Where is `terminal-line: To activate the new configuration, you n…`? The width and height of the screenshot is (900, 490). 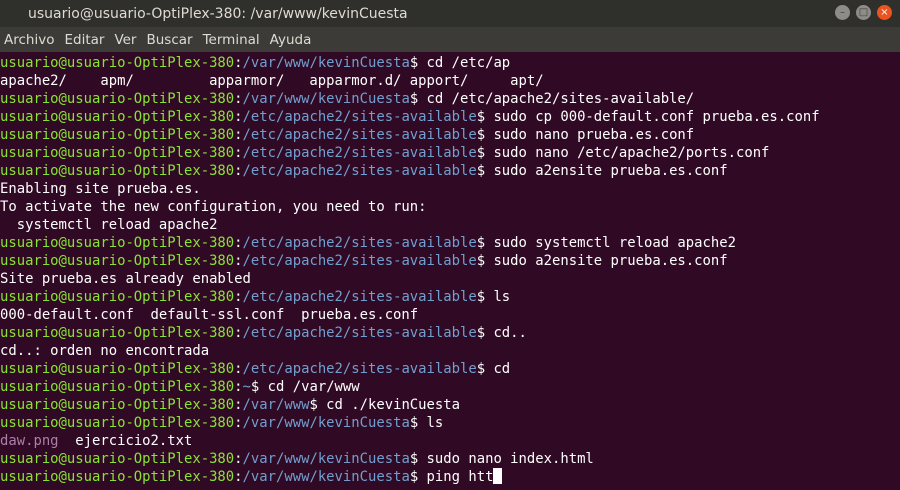 terminal-line: To activate the new configuration, you n… is located at coordinates (450, 207).